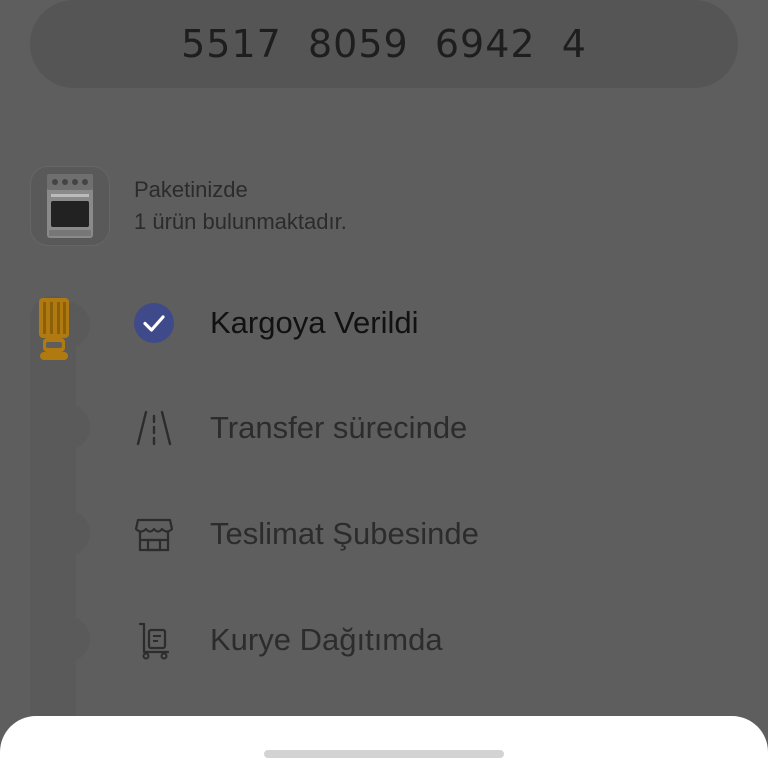 The height and width of the screenshot is (768, 768). Describe the element at coordinates (314, 322) in the screenshot. I see `step-label: Kargoya Verildi` at that location.